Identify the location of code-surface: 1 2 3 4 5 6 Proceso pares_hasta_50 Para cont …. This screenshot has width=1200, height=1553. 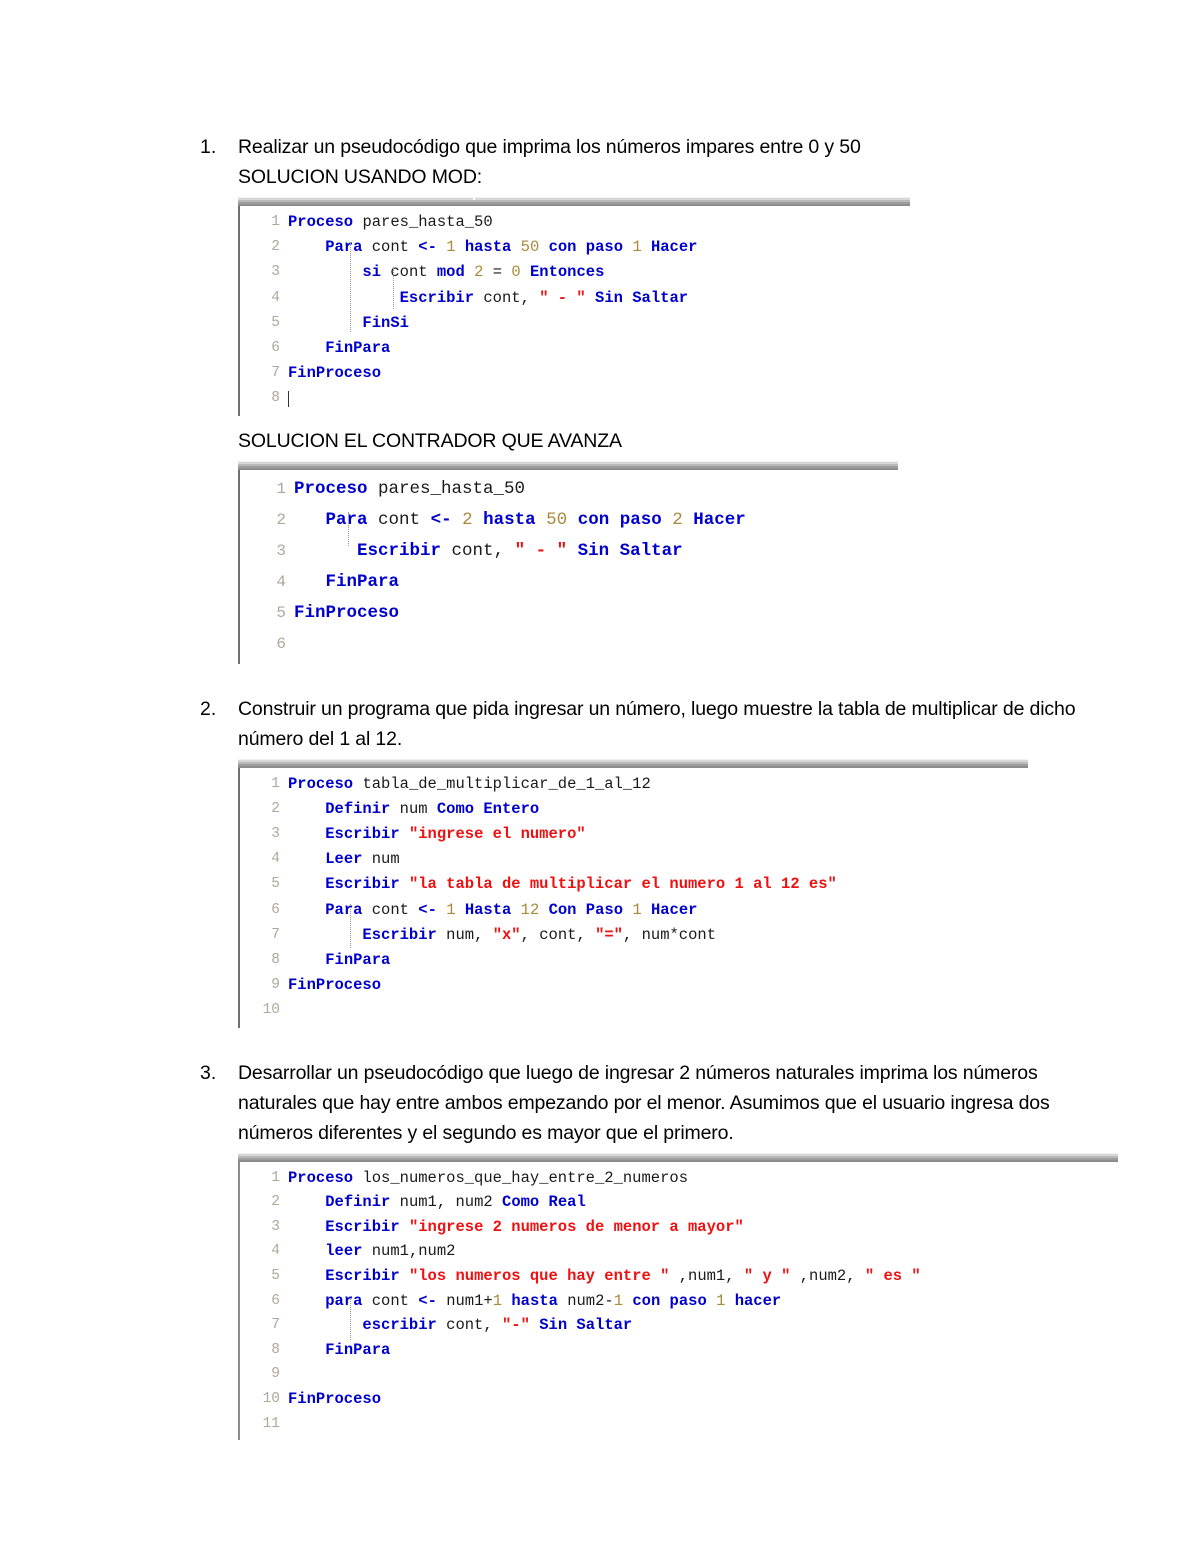
(568, 566).